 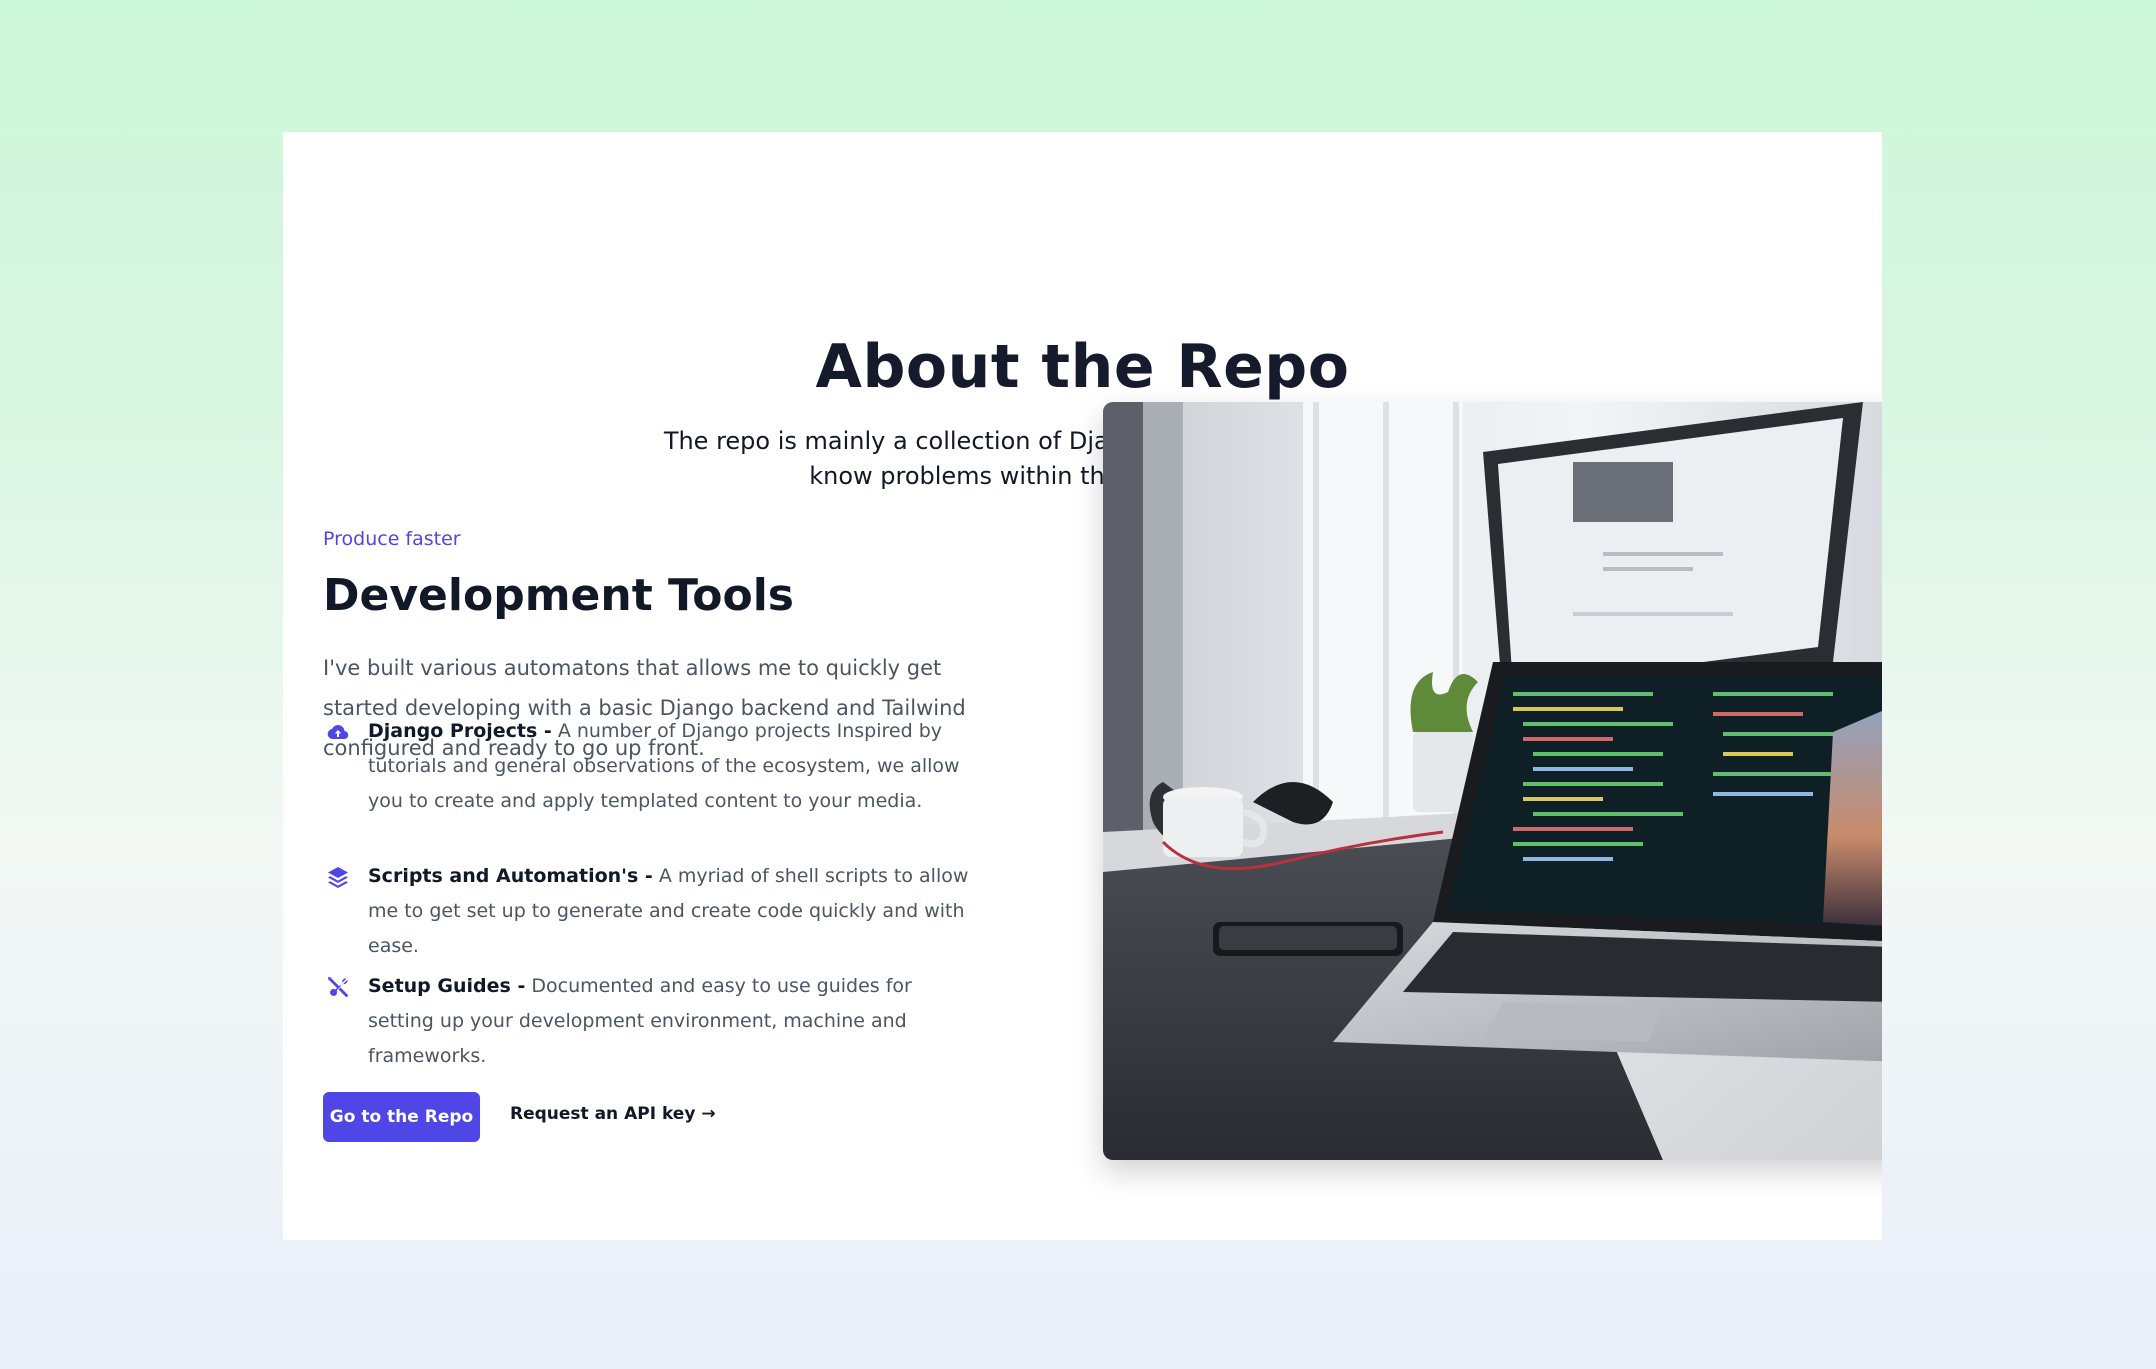 I want to click on cloud-upload-icon, so click(x=338, y=732).